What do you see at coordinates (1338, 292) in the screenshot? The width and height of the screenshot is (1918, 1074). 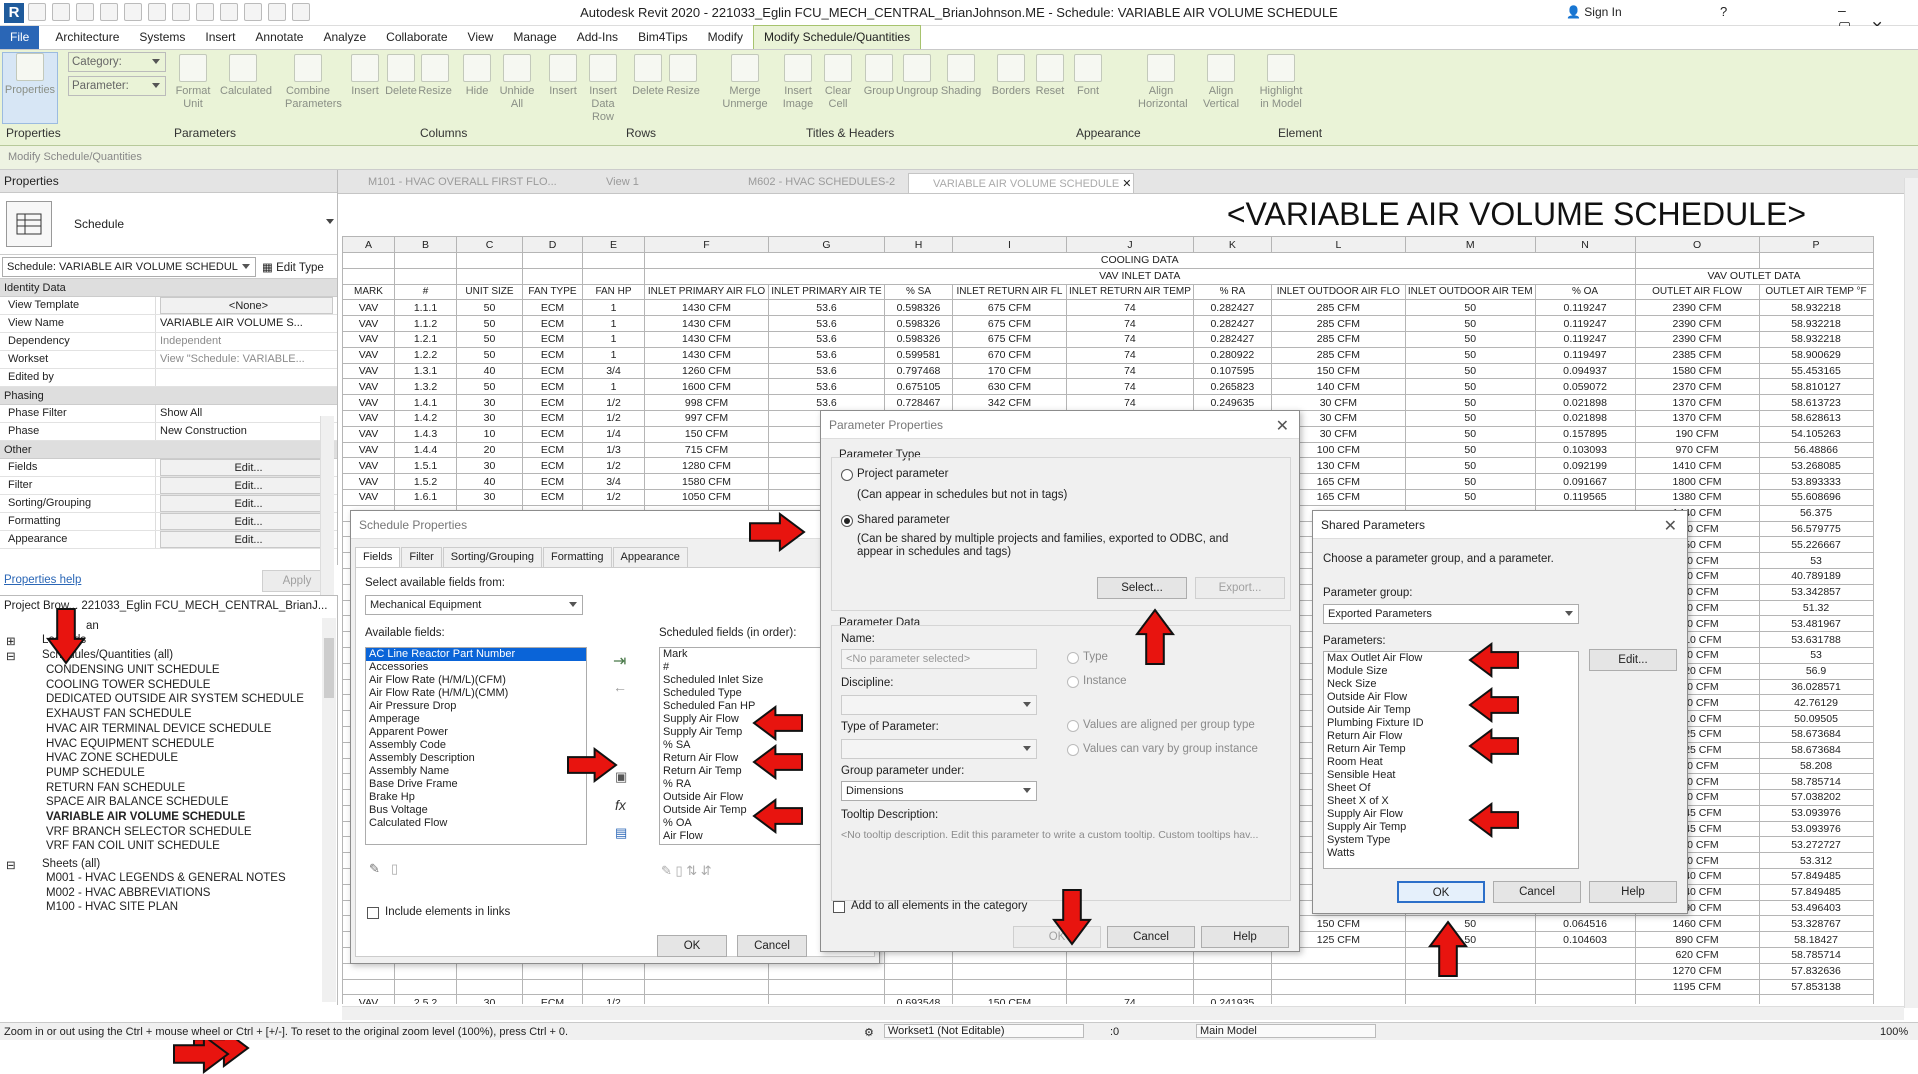 I see `column-header: INLET OUTDOOR AIR FLO` at bounding box center [1338, 292].